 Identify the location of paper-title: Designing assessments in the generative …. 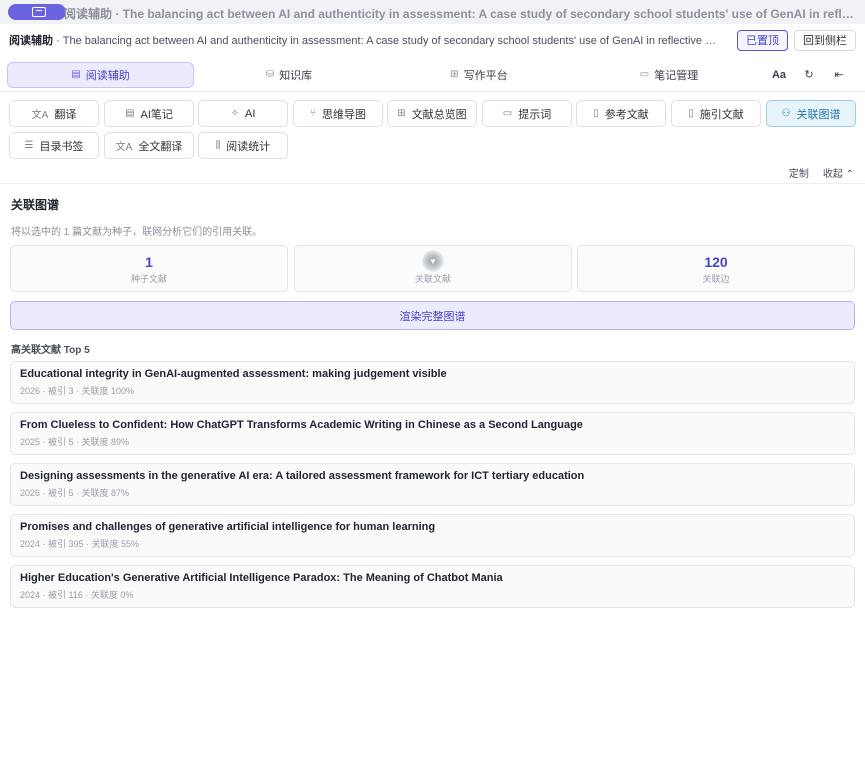
(302, 476).